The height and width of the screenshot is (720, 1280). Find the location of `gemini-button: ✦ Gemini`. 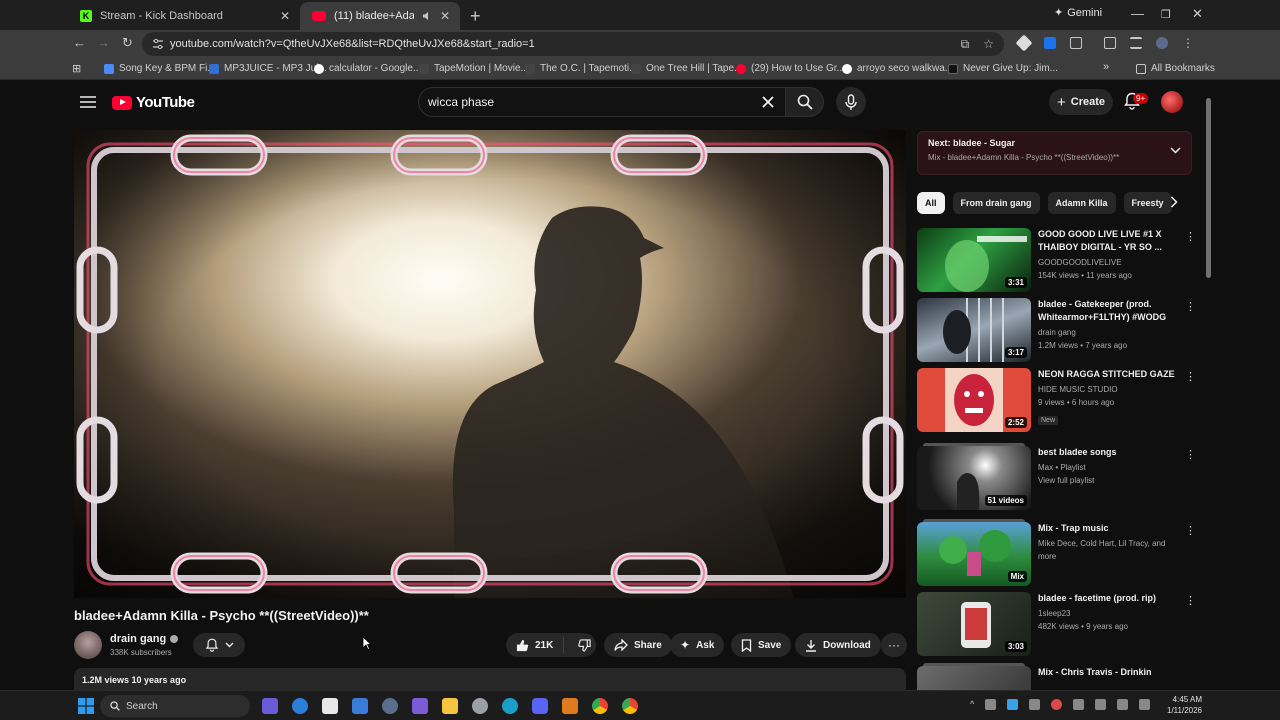

gemini-button: ✦ Gemini is located at coordinates (1078, 13).